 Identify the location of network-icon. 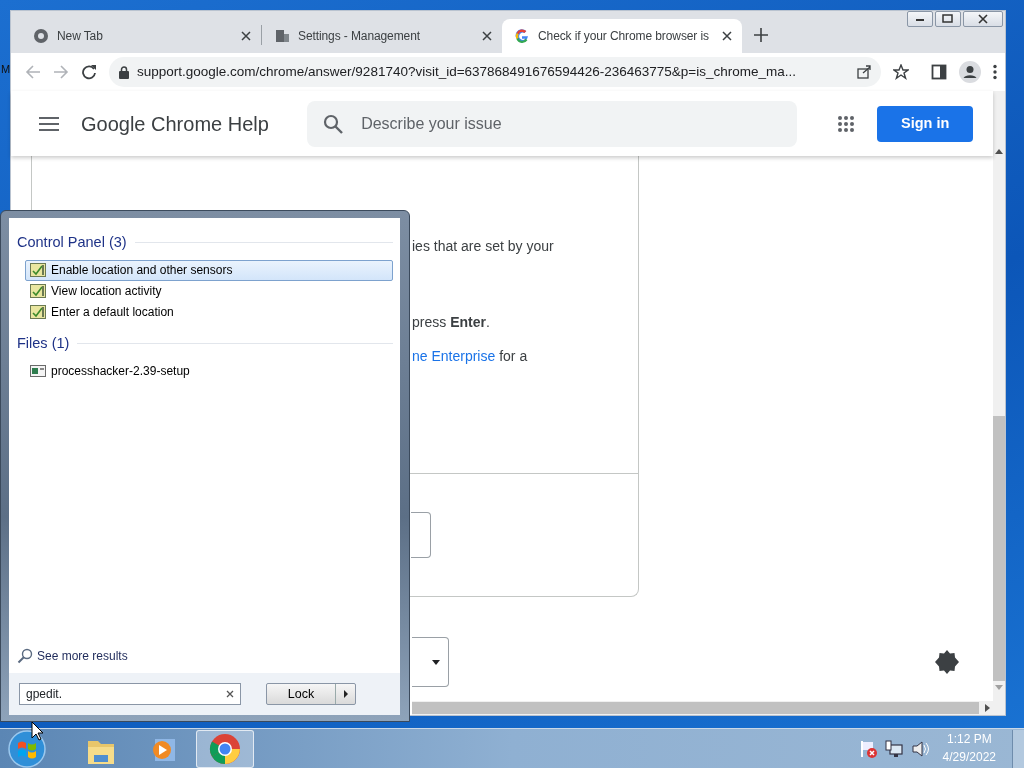
(893, 748).